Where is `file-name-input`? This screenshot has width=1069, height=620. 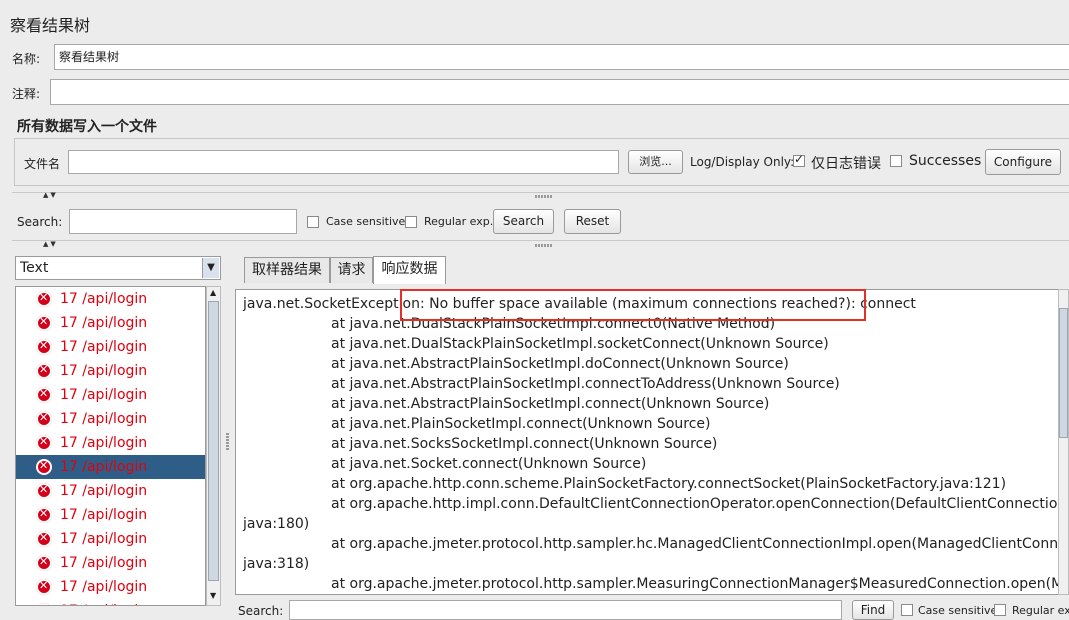
file-name-input is located at coordinates (343, 162).